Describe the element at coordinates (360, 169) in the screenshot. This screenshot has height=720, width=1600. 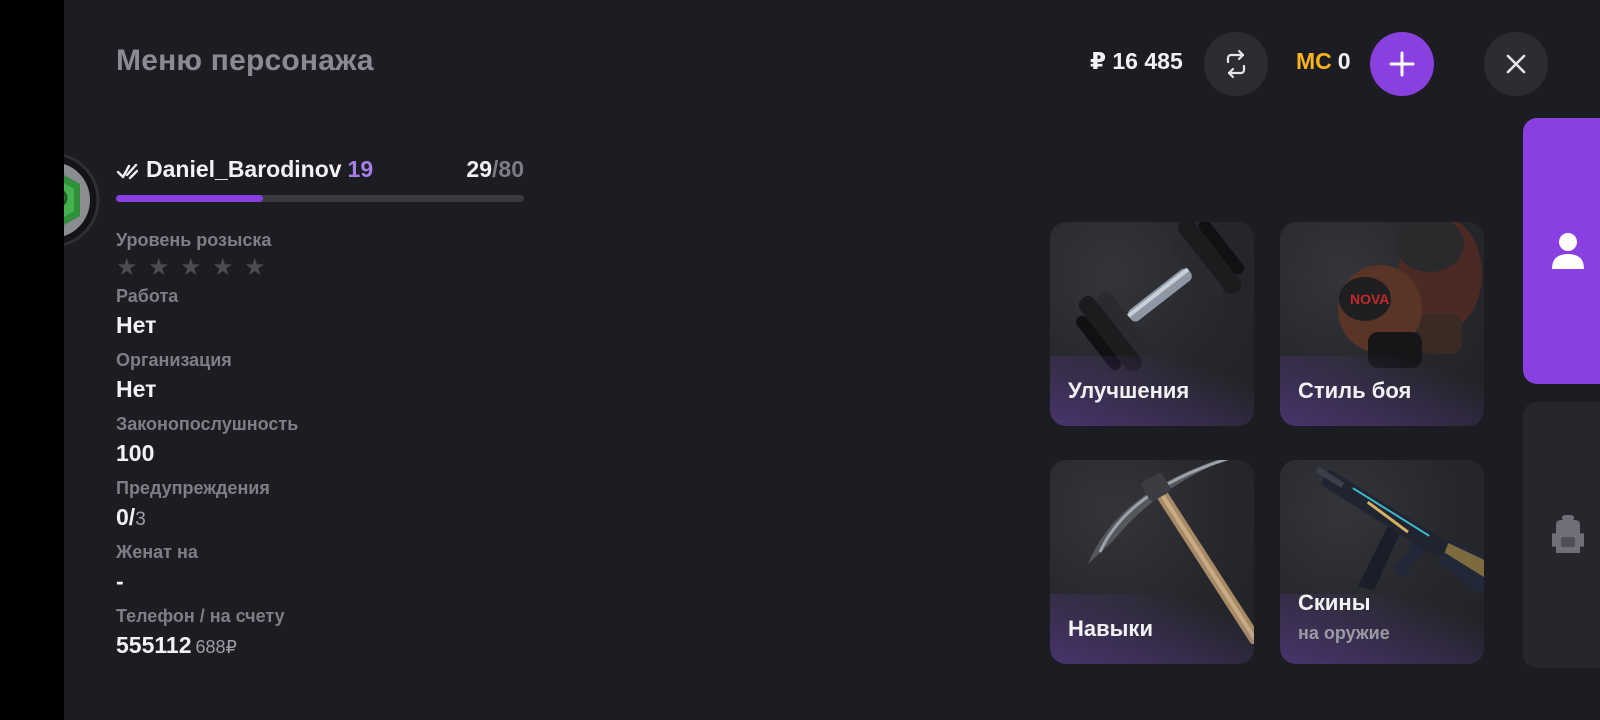
I see `player-level: 19` at that location.